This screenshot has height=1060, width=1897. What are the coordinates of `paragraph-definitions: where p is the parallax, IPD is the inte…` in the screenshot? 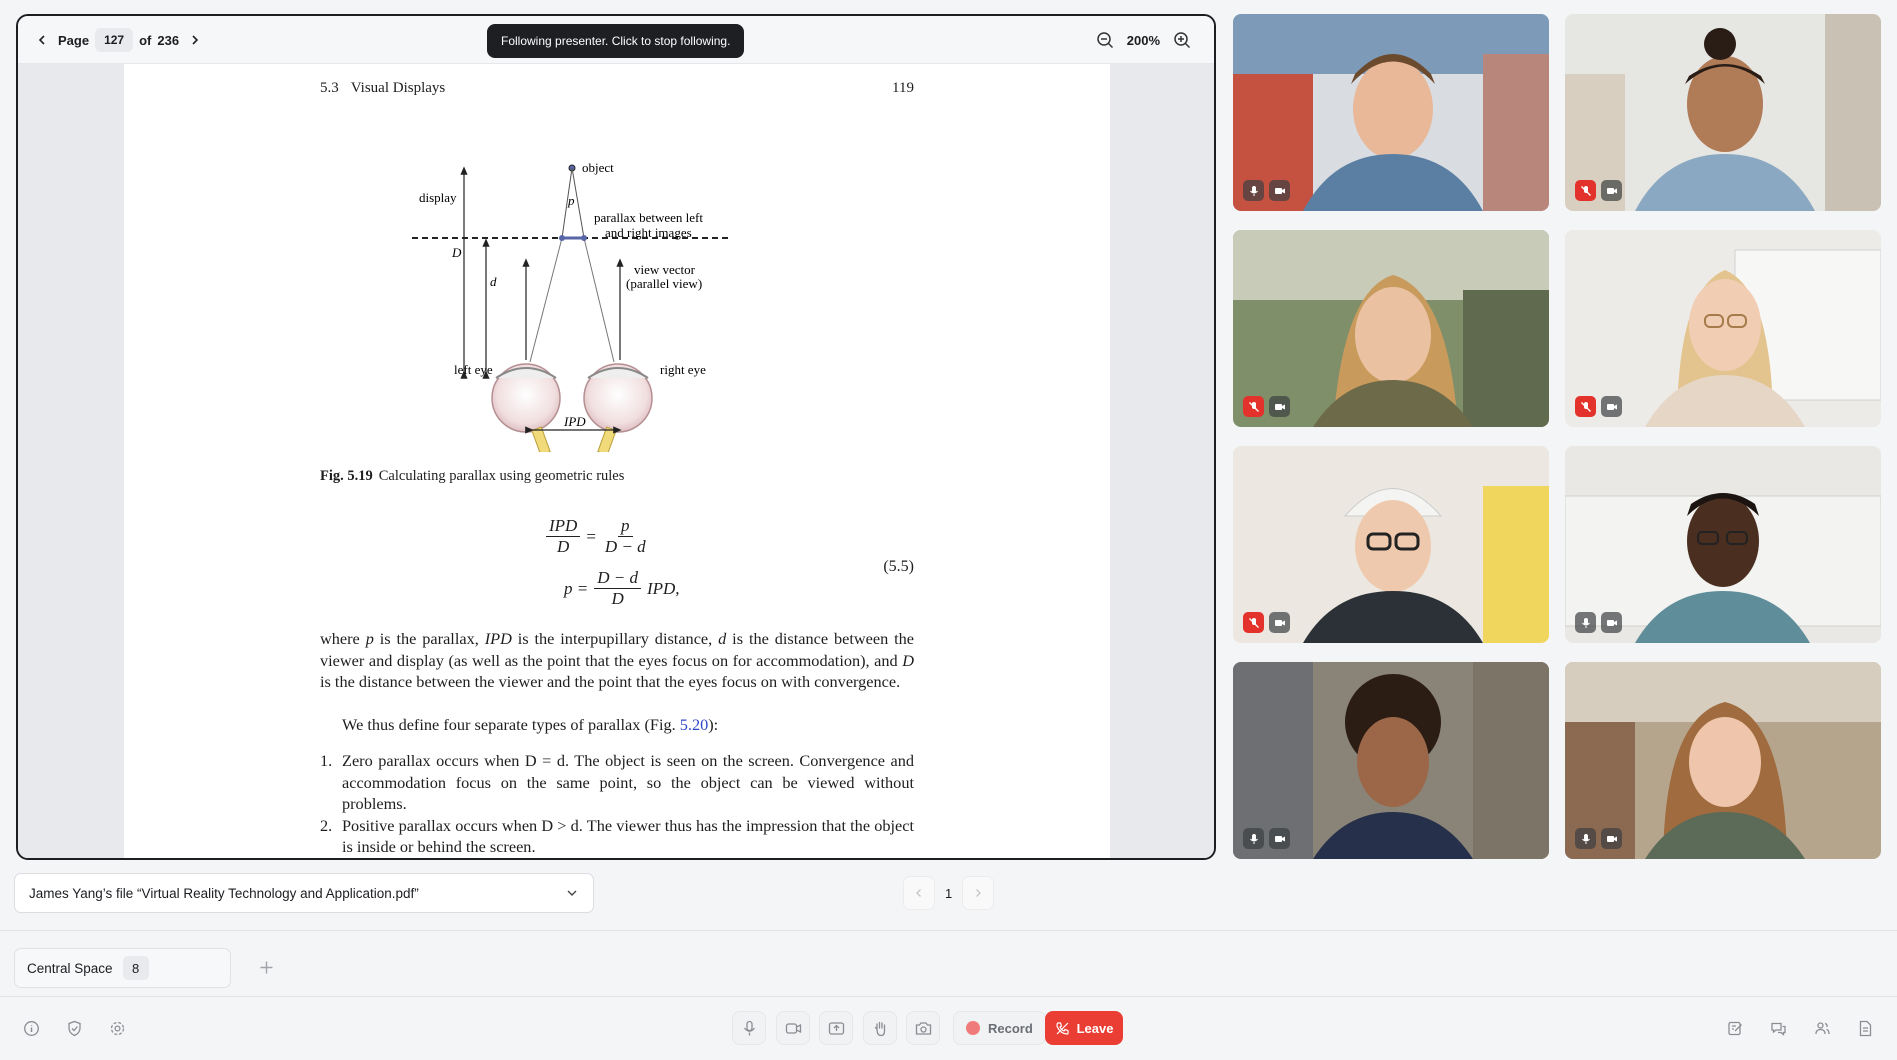 It's located at (617, 660).